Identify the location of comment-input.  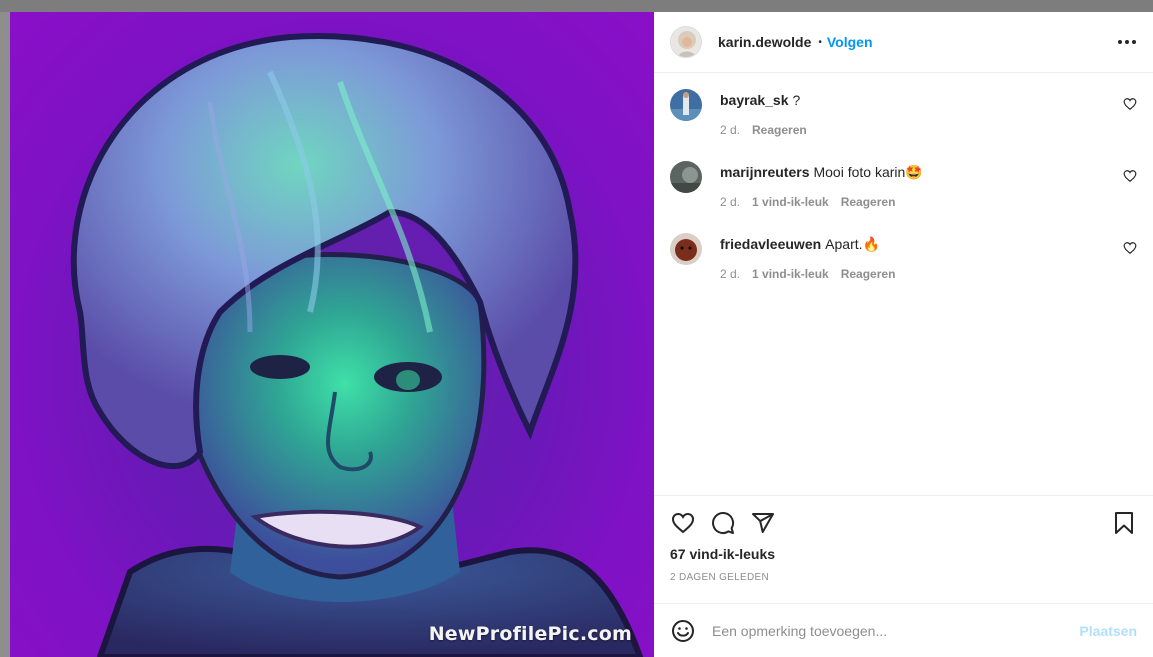
(896, 630).